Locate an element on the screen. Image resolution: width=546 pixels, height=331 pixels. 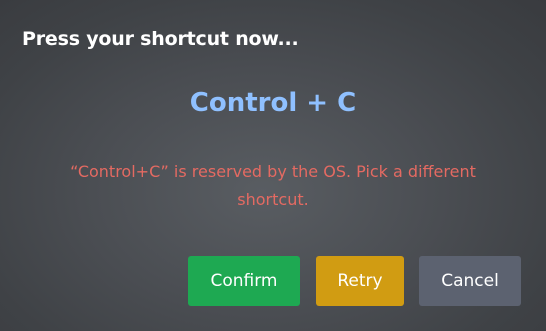
cancel-button: Cancel is located at coordinates (470, 281).